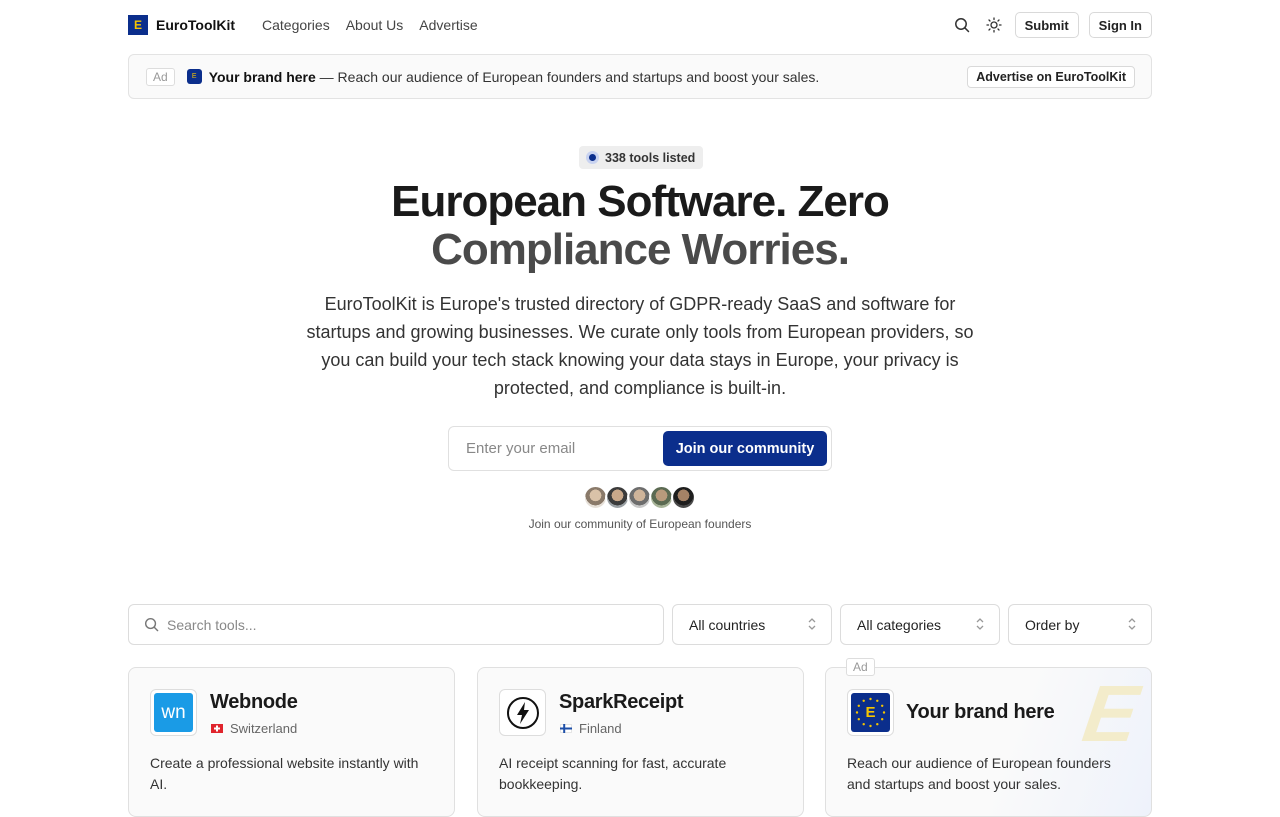 This screenshot has height=817, width=1280. I want to click on country-select: All countries, so click(752, 624).